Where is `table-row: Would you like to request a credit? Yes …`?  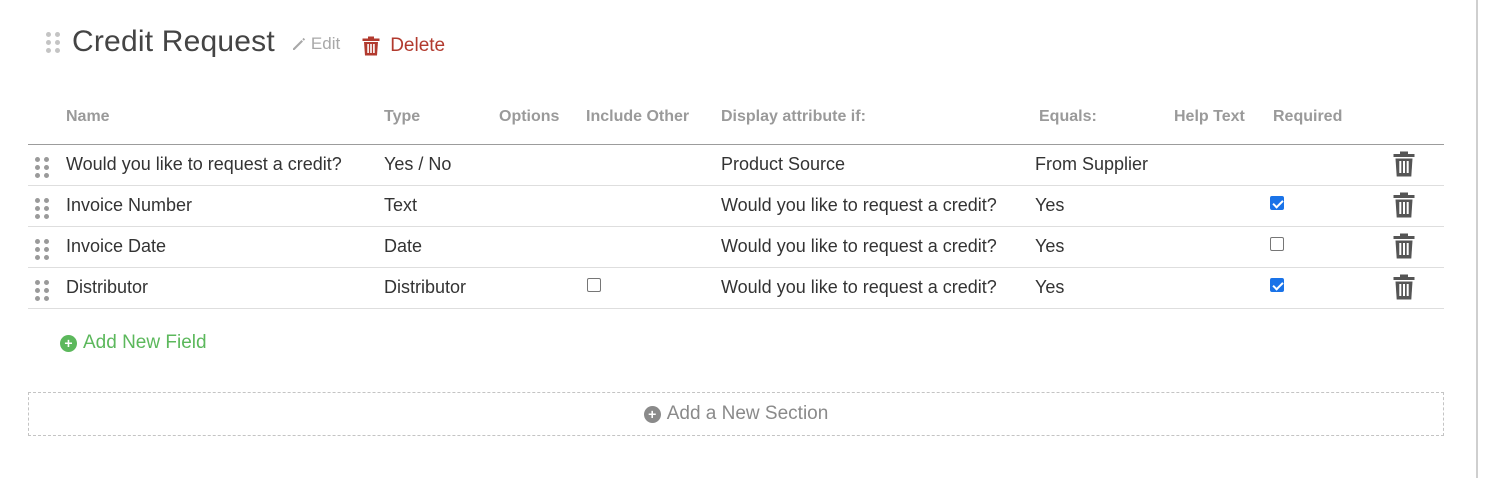 table-row: Would you like to request a credit? Yes … is located at coordinates (736, 165).